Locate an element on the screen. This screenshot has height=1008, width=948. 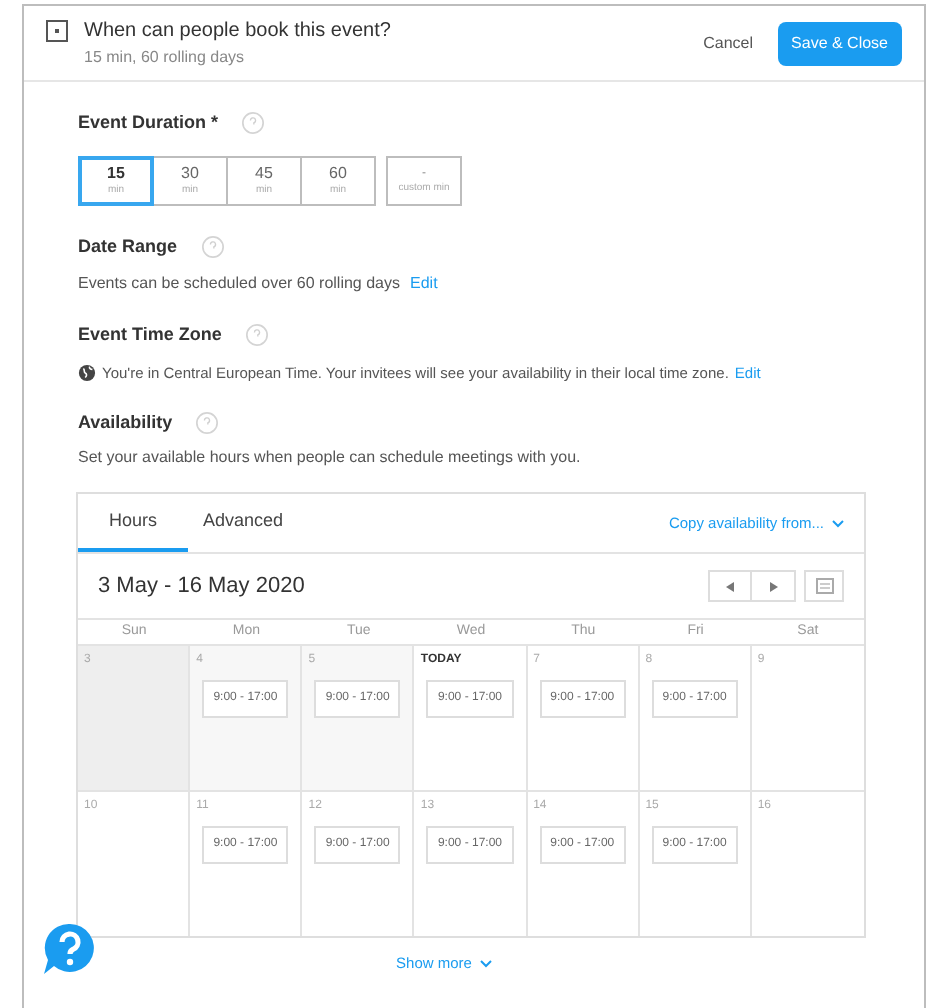
section-label: Event Time Zone is located at coordinates (150, 335).